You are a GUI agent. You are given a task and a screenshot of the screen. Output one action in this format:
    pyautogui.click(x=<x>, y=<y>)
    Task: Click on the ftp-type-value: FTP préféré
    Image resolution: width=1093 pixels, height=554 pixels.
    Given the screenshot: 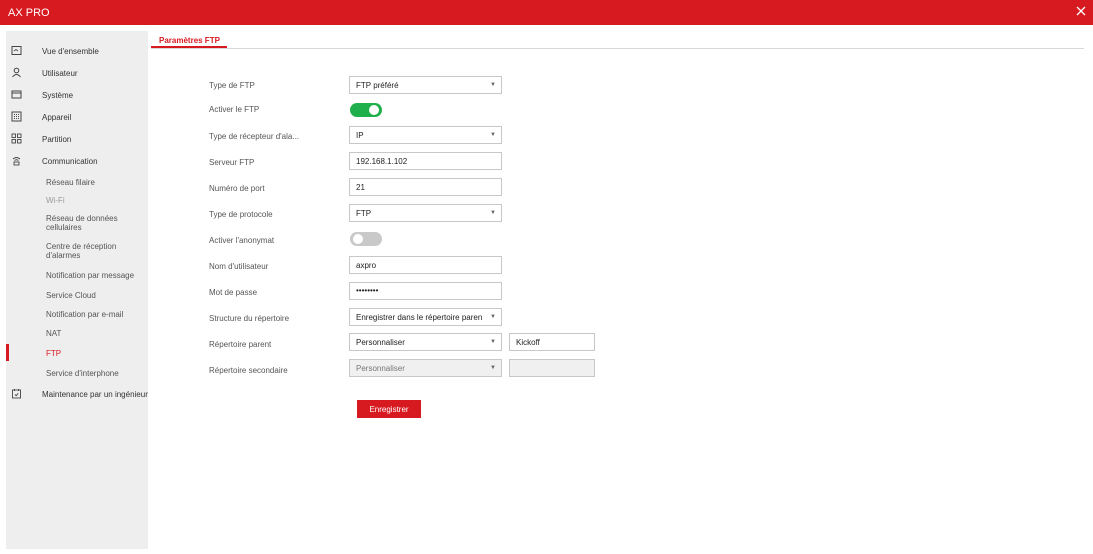 What is the action you would take?
    pyautogui.click(x=377, y=85)
    